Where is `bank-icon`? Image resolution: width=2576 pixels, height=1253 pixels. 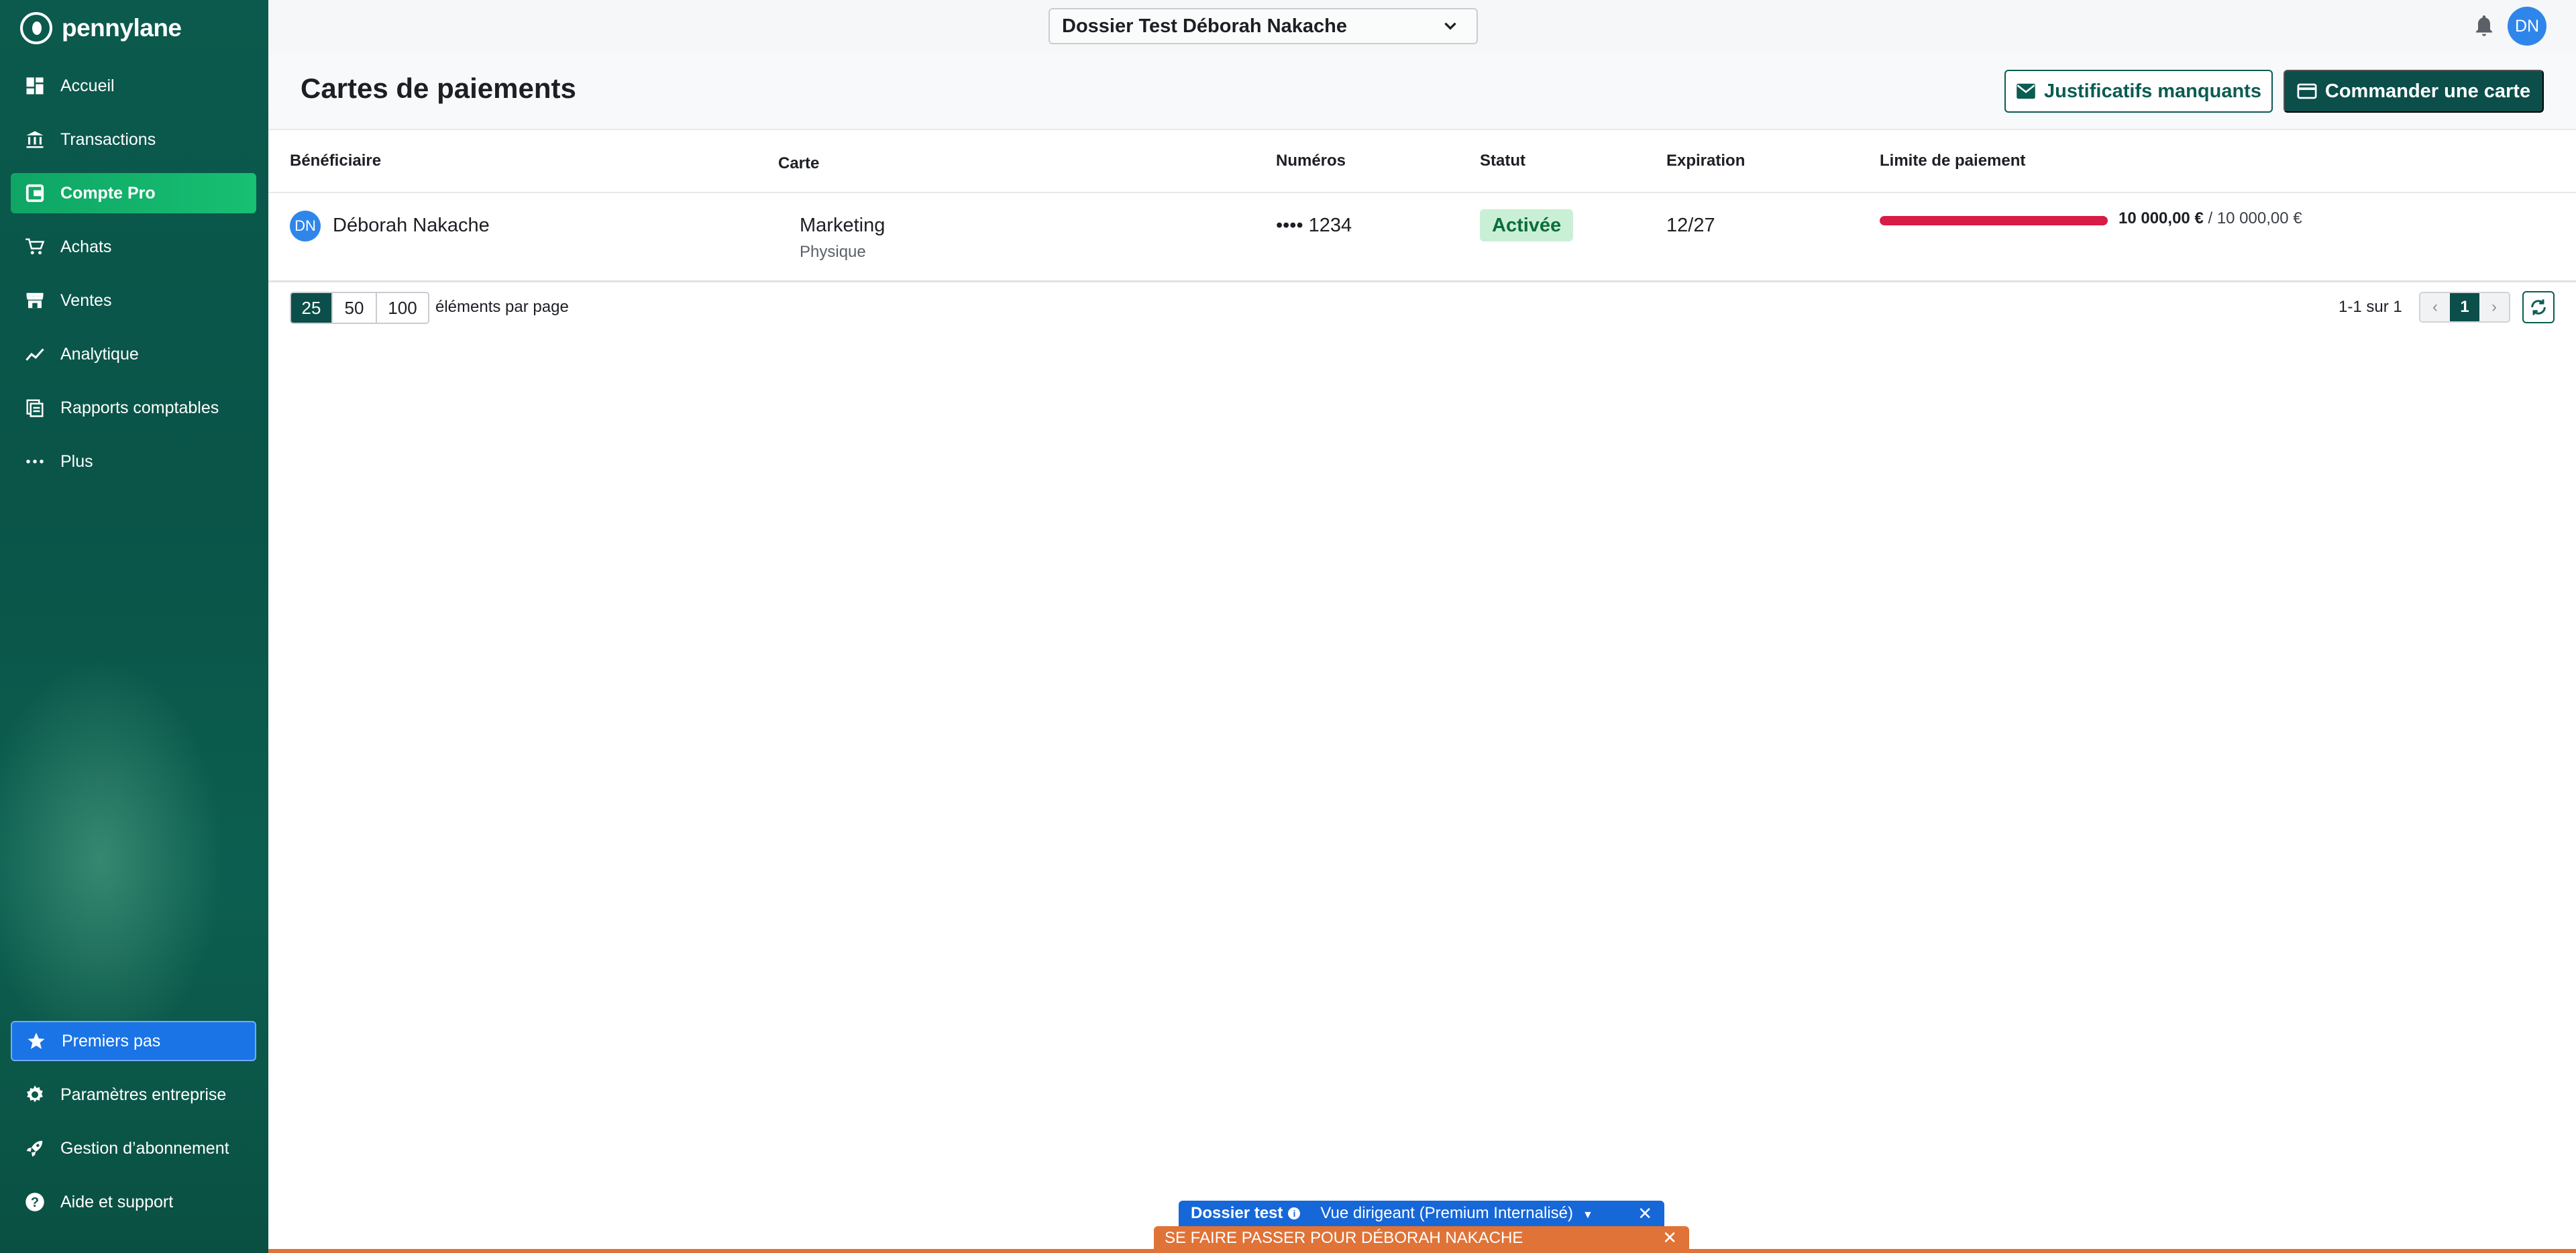 bank-icon is located at coordinates (35, 139).